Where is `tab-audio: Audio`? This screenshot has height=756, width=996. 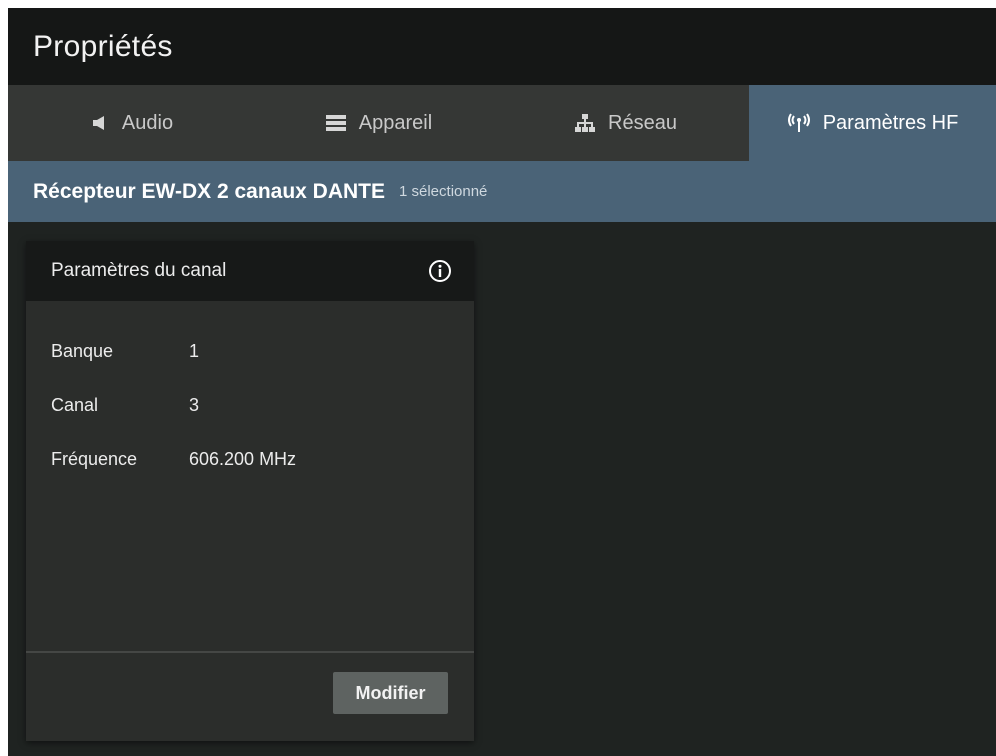 tab-audio: Audio is located at coordinates (131, 123).